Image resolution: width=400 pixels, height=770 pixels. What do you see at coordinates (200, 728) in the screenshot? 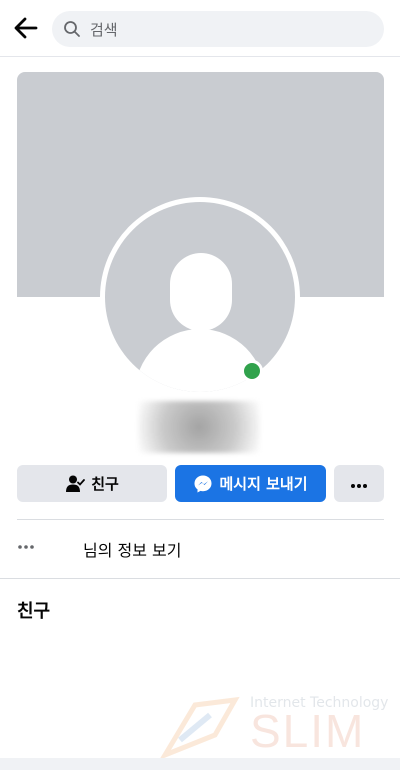
I see `rocket-logo-icon` at bounding box center [200, 728].